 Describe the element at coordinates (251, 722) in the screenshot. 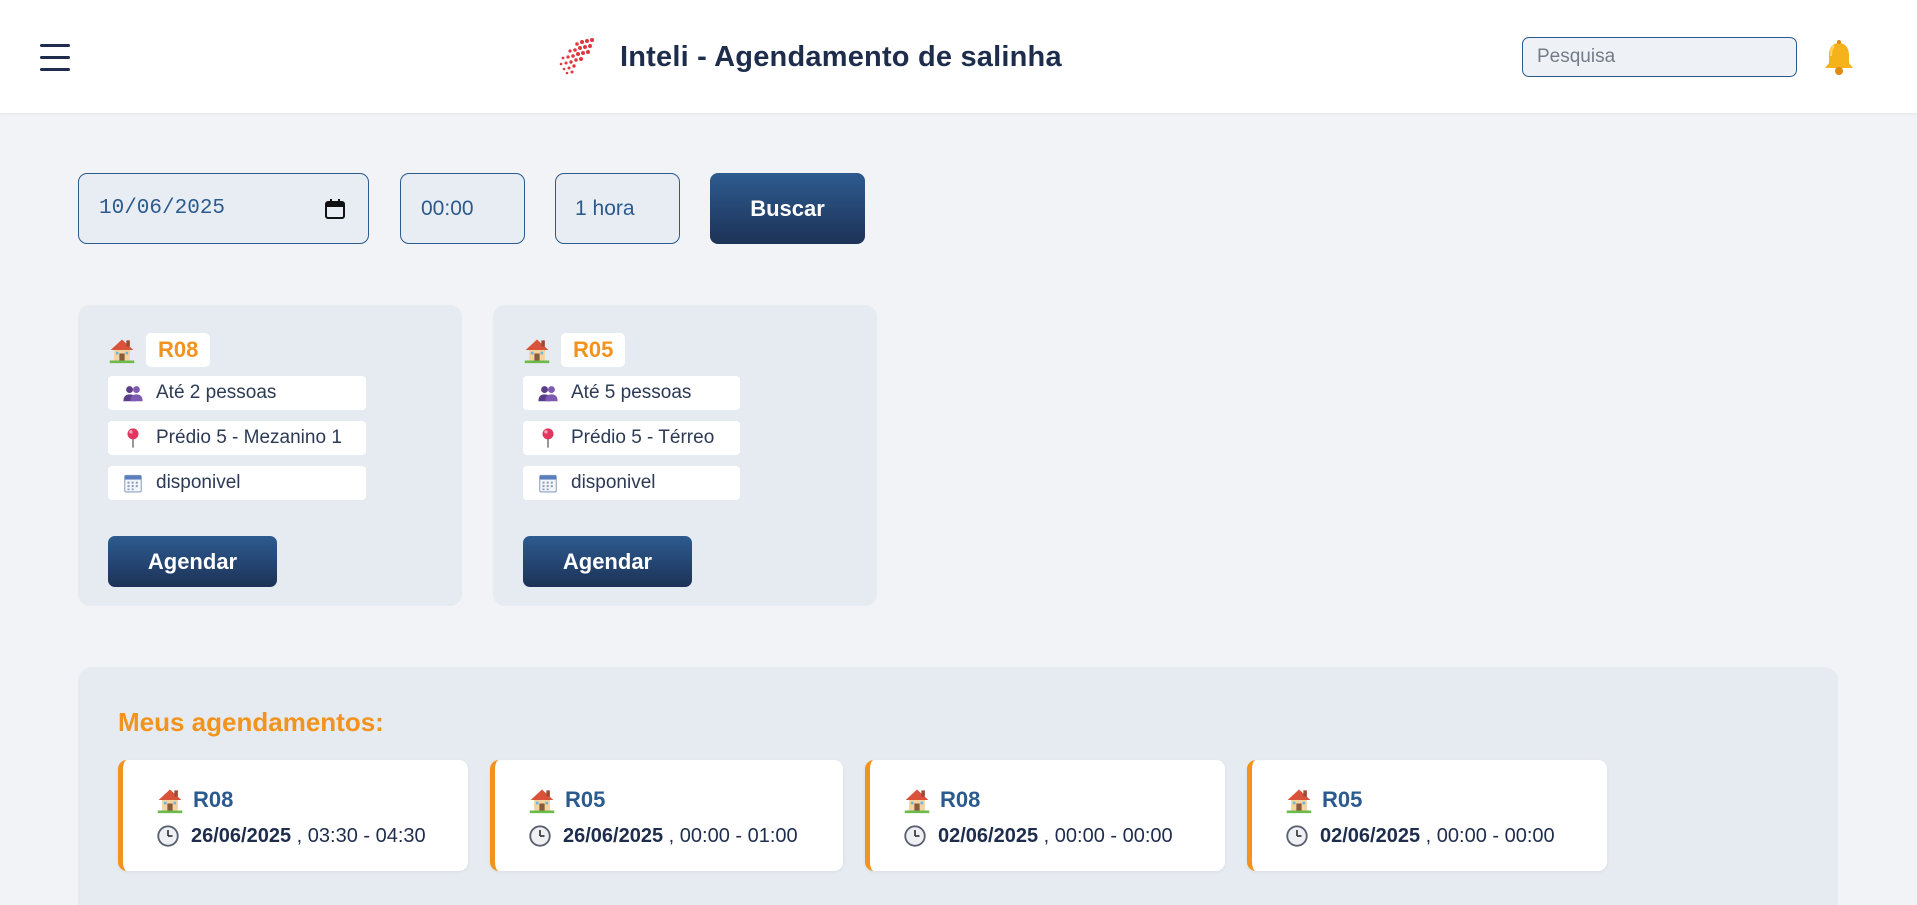

I see `my-bookings-title: Meus agendamentos:` at that location.